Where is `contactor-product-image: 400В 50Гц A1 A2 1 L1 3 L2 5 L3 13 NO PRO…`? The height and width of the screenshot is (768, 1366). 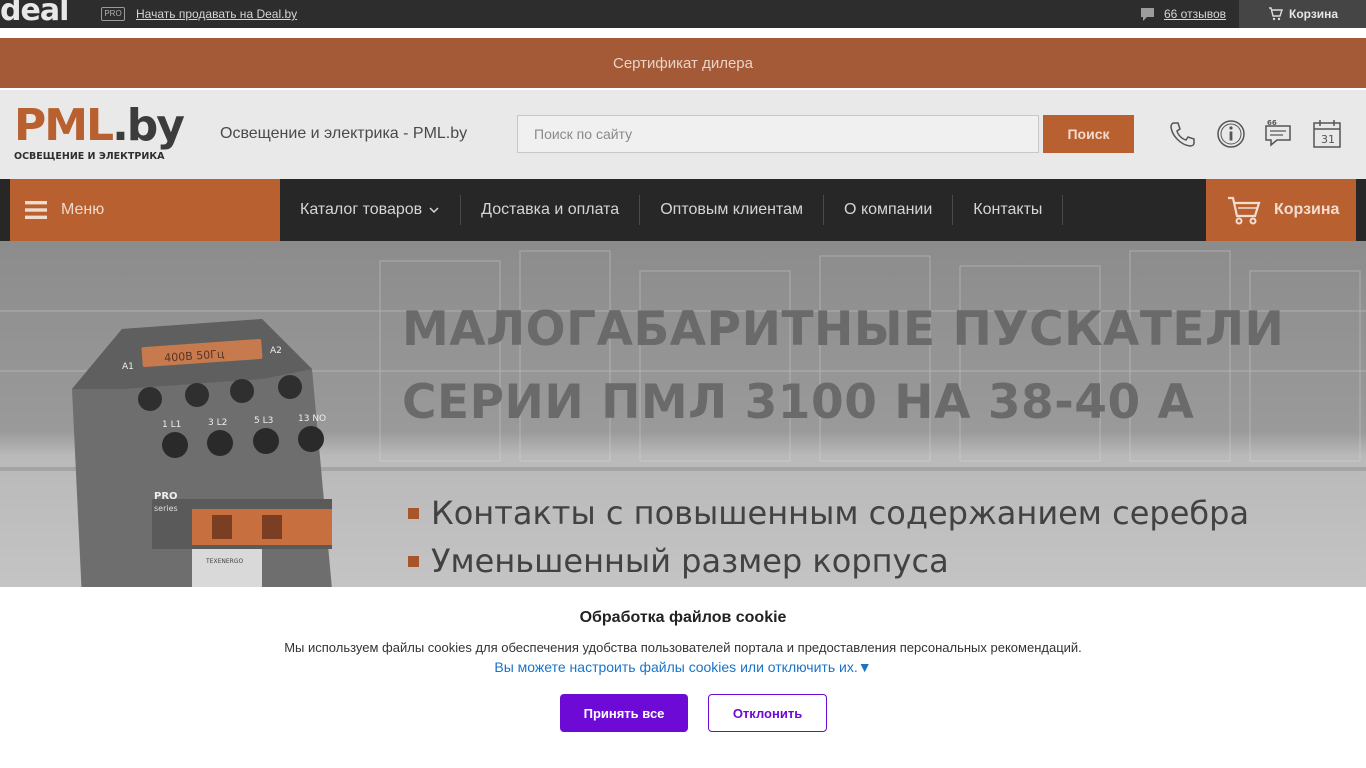 contactor-product-image: 400В 50Гц A1 A2 1 L1 3 L2 5 L3 13 NO PRO… is located at coordinates (202, 453).